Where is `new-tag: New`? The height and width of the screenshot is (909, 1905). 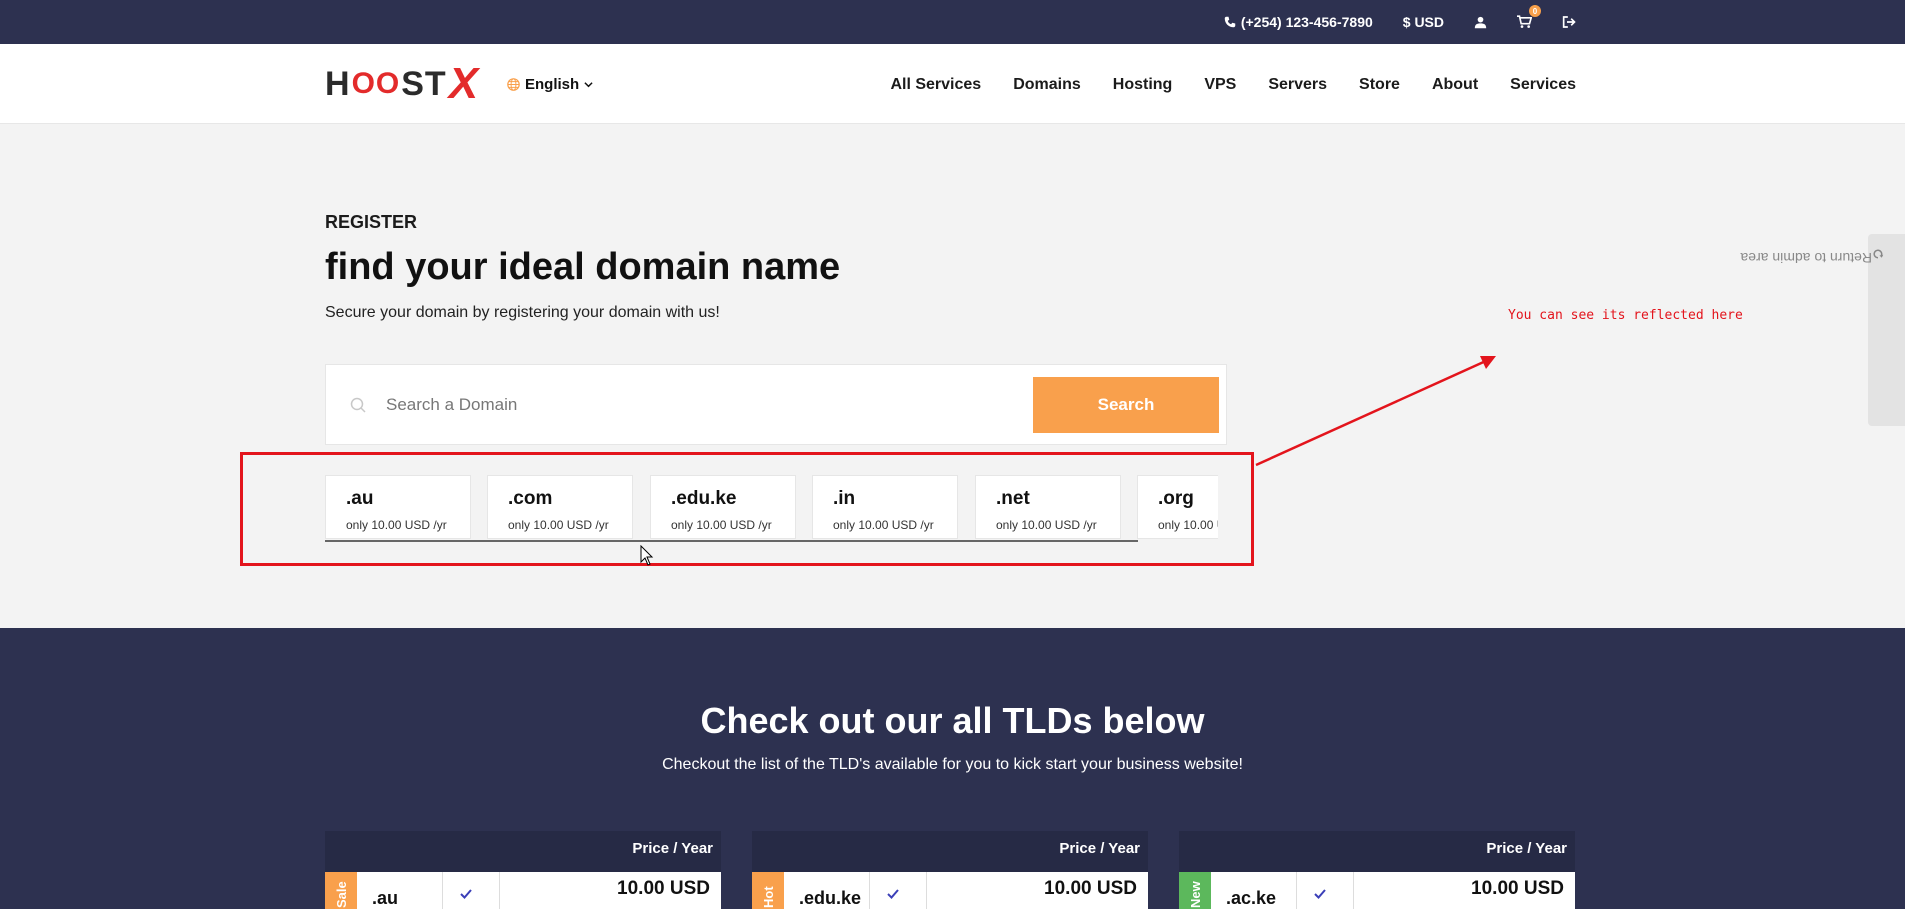 new-tag: New is located at coordinates (1195, 890).